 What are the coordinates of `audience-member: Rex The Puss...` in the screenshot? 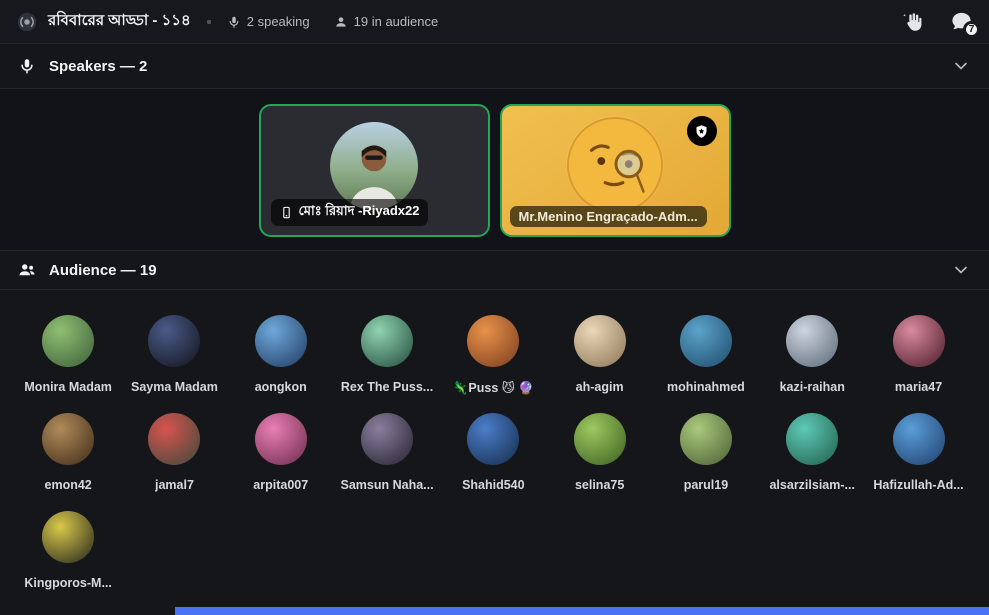 It's located at (387, 364).